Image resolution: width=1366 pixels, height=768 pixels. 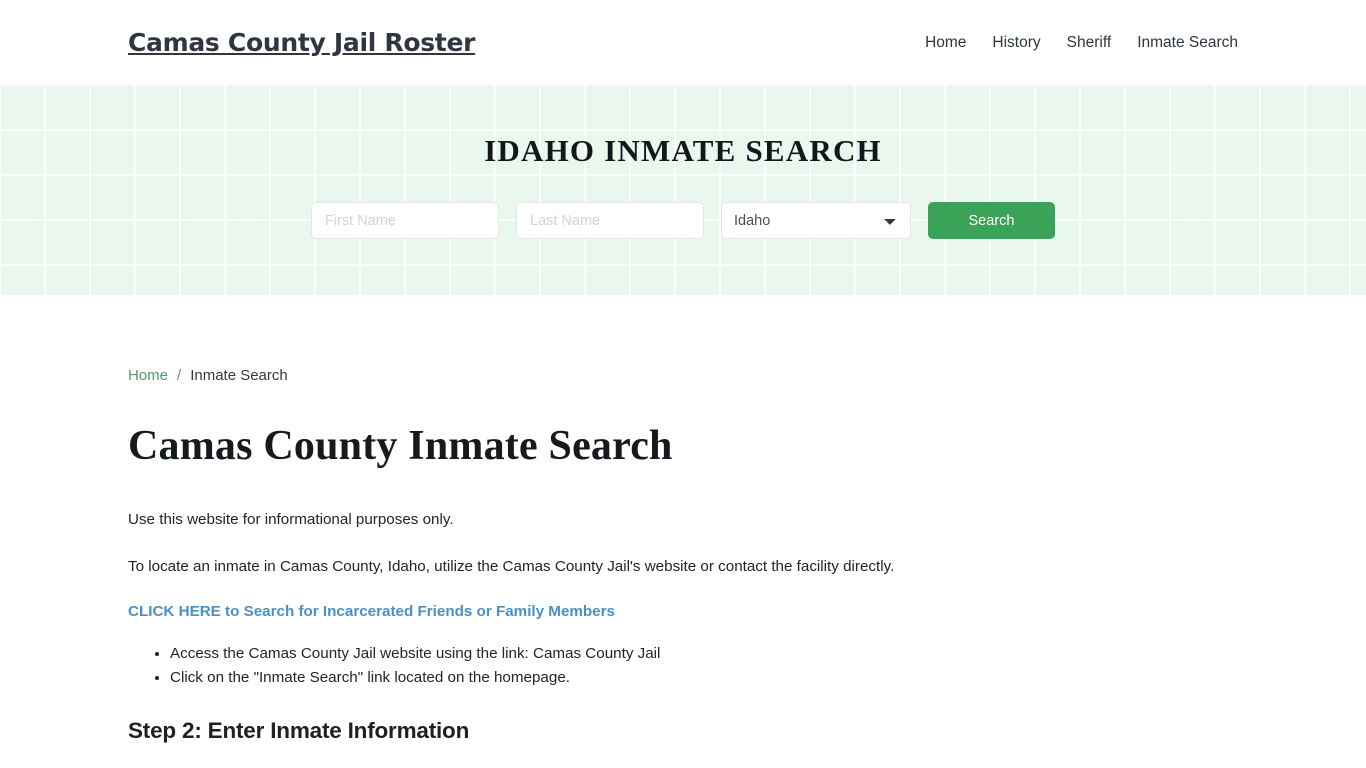 I want to click on inmate-search-form: Idaho Search, so click(x=683, y=220).